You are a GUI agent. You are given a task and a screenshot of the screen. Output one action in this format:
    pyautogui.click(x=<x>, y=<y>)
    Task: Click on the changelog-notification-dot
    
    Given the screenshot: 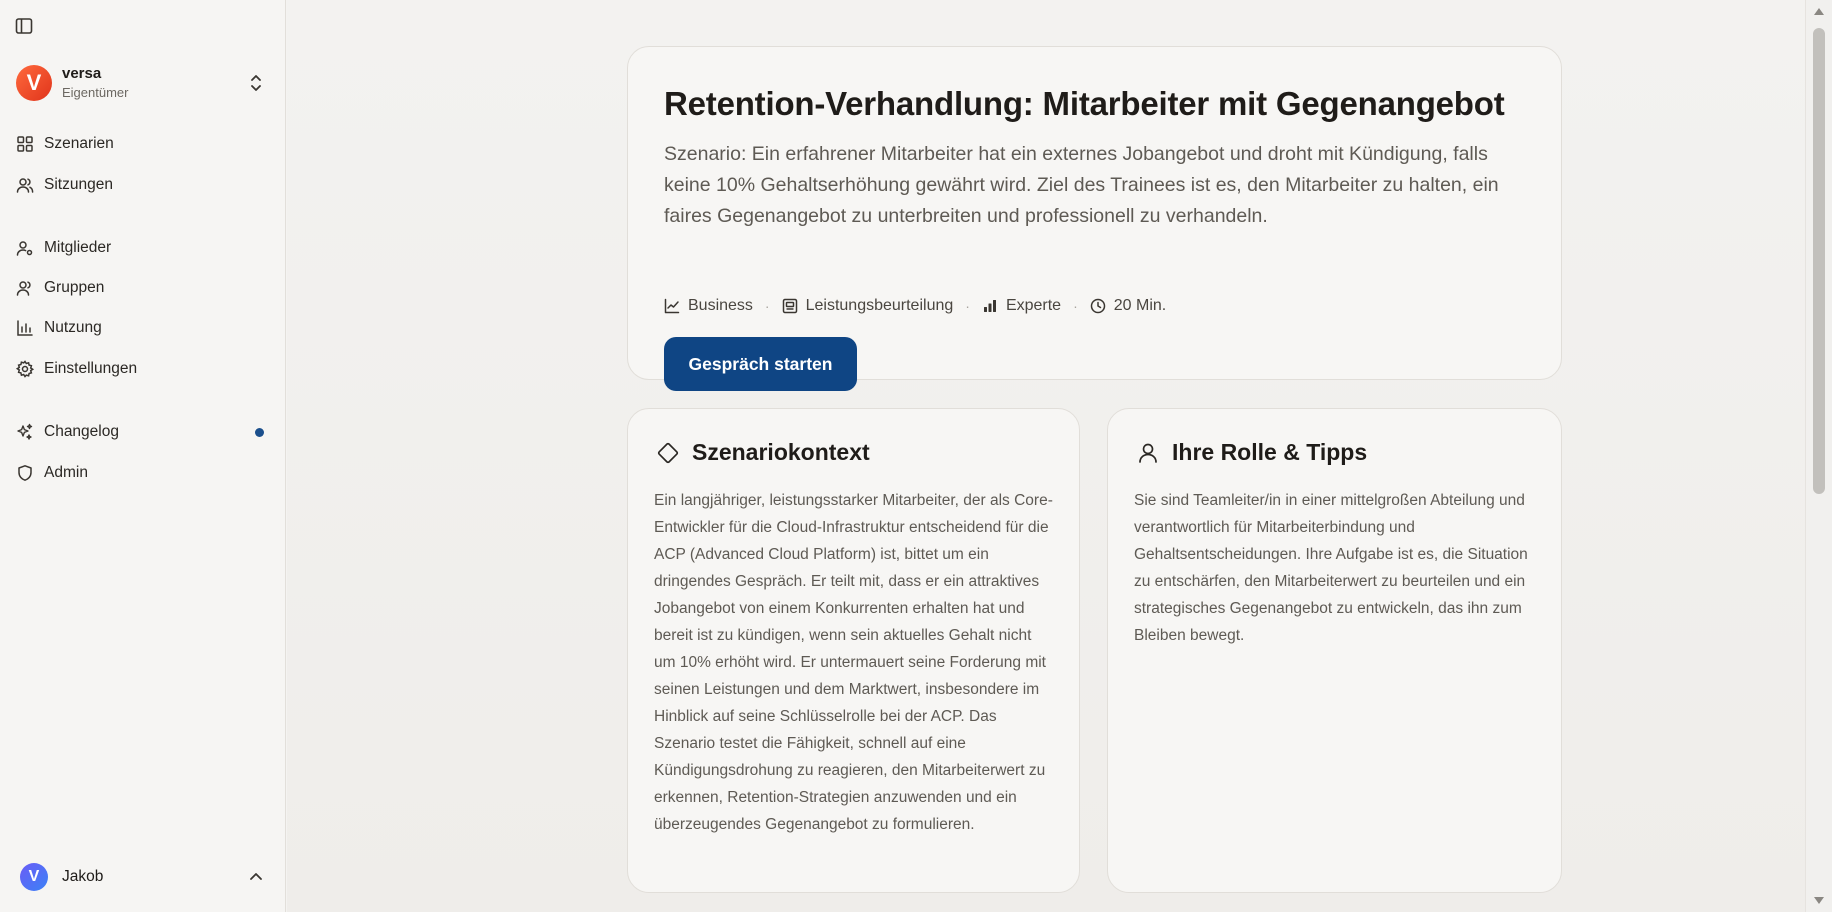 What is the action you would take?
    pyautogui.click(x=259, y=432)
    